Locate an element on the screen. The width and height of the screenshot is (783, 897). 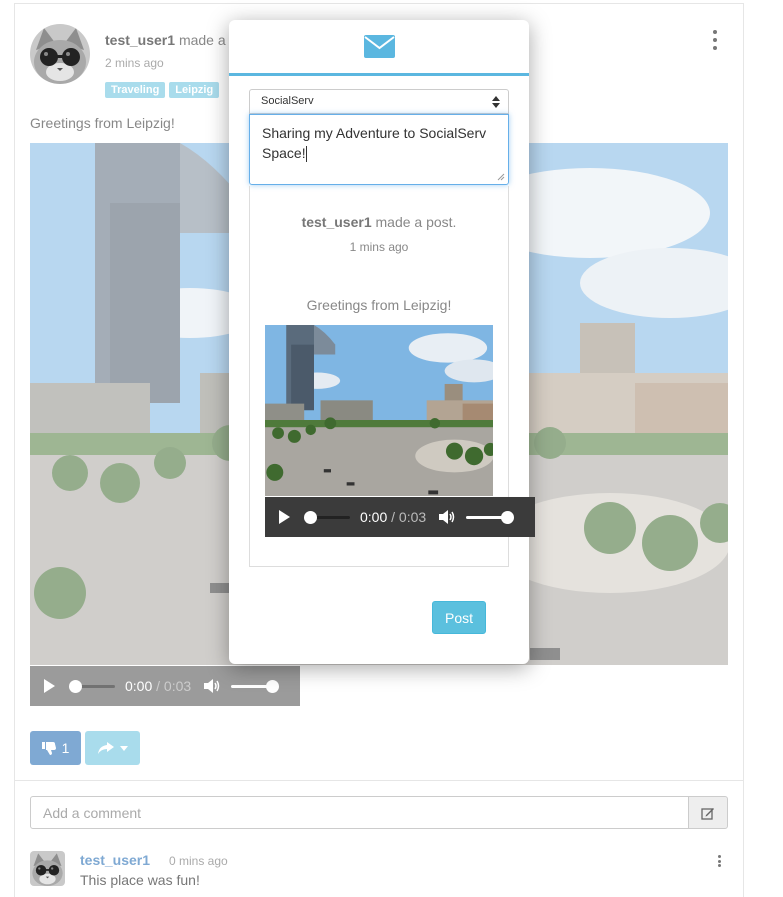
post-tags: Traveling Leipzig is located at coordinates (162, 90).